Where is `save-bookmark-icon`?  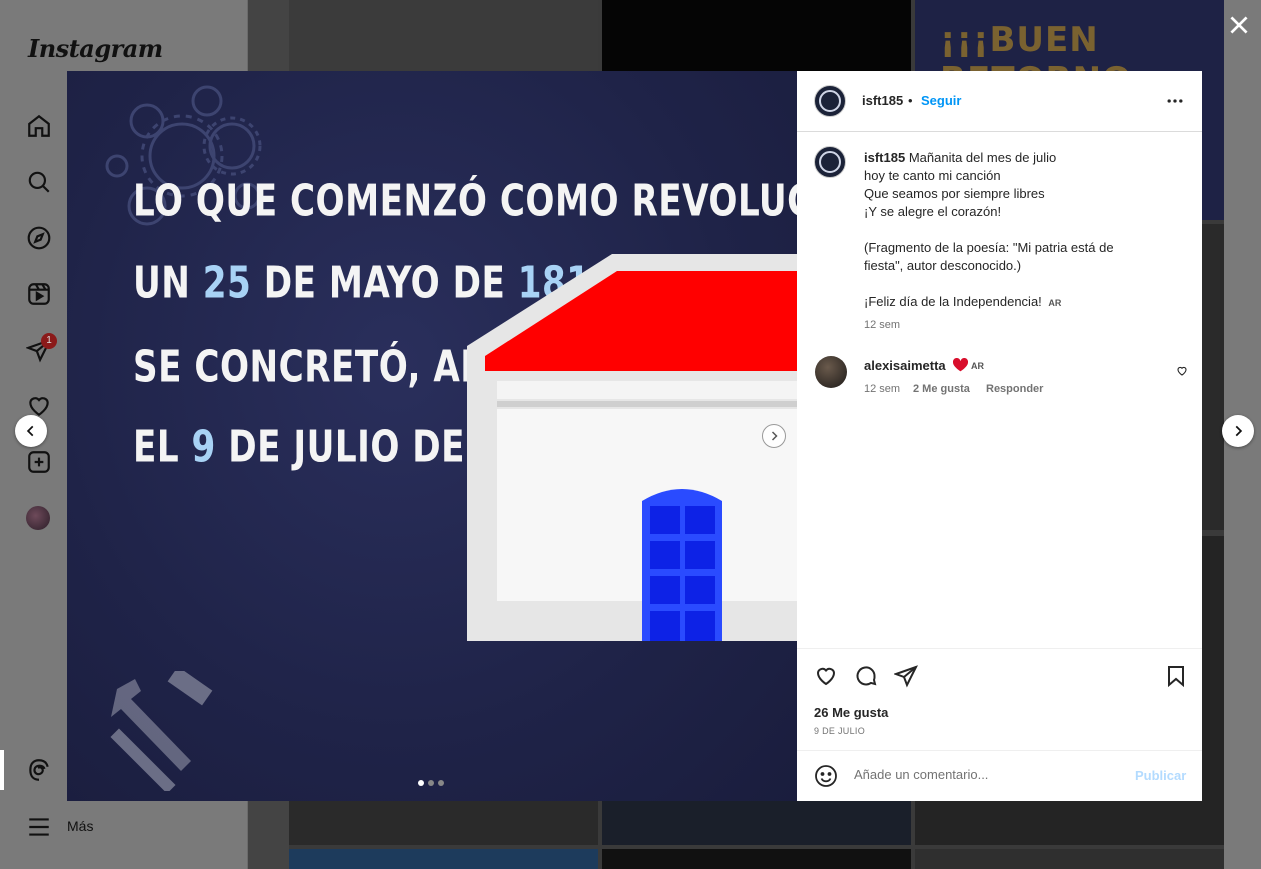
save-bookmark-icon is located at coordinates (1176, 676).